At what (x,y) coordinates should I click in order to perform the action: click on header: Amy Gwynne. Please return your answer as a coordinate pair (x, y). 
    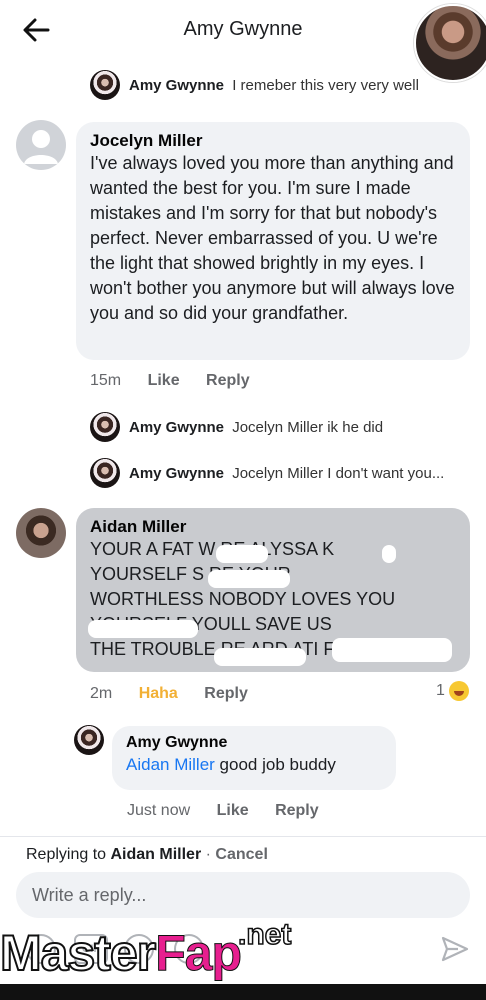
    Looking at the image, I should click on (243, 41).